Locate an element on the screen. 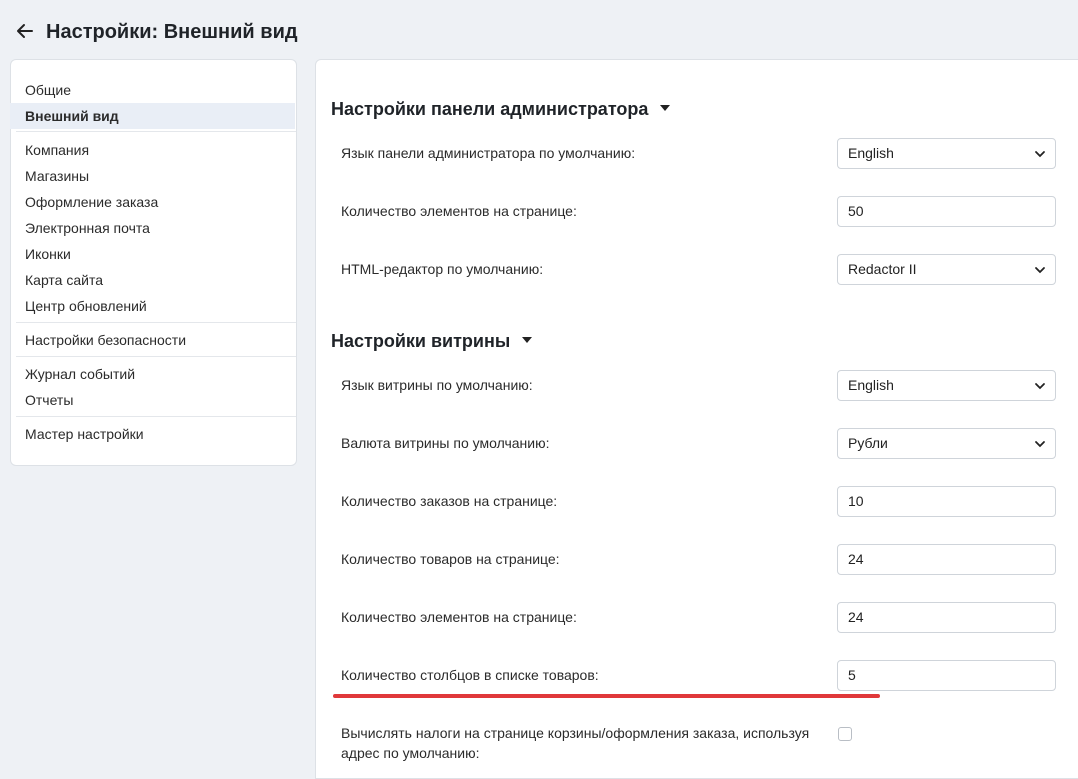 The width and height of the screenshot is (1078, 779). elements-per-page-input: 24 is located at coordinates (946, 617).